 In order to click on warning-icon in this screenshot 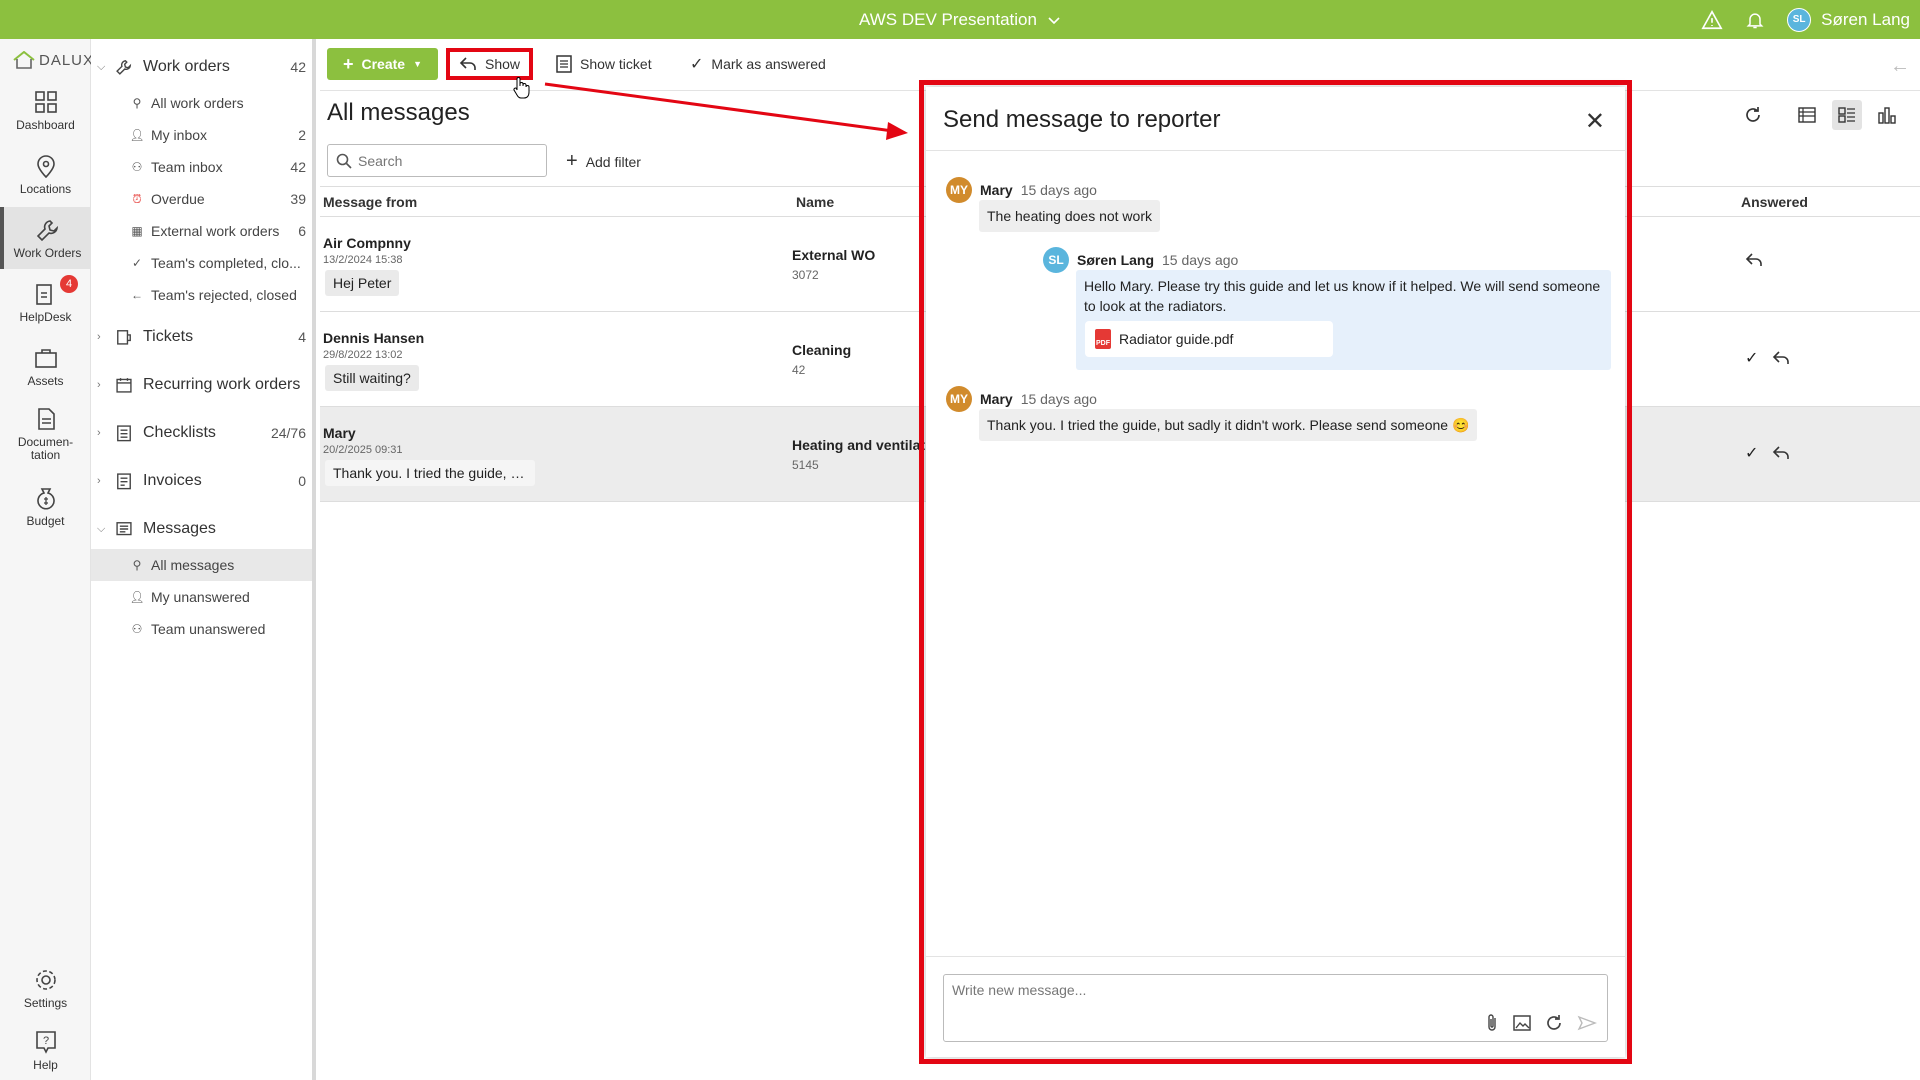, I will do `click(1712, 20)`.